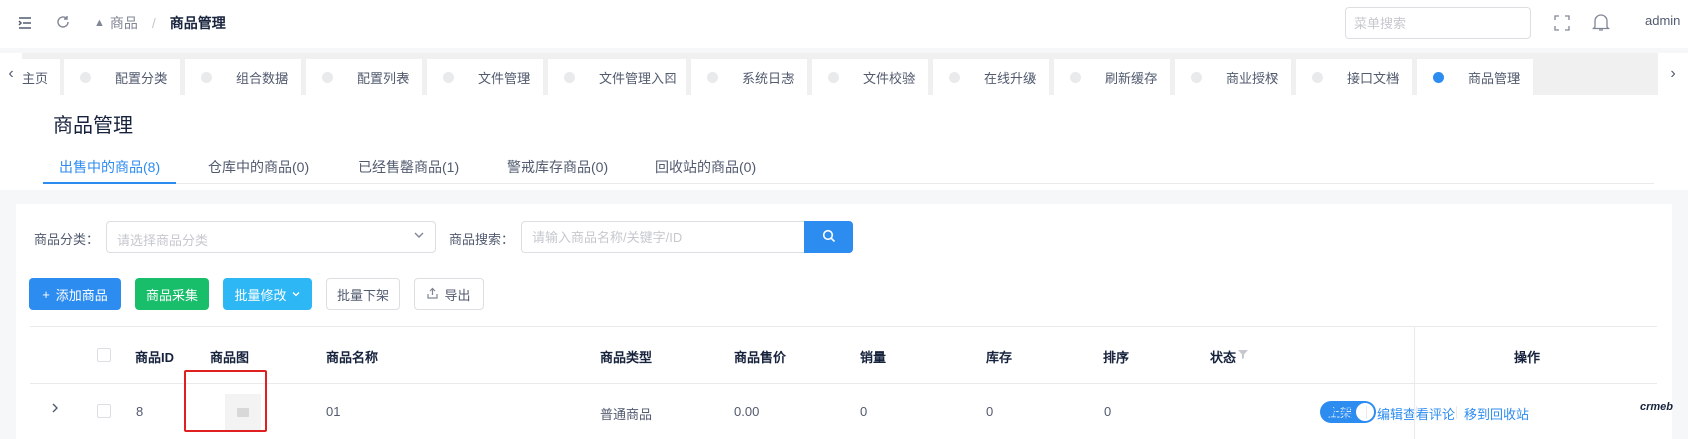 The image size is (1688, 439). I want to click on goods-id: 8, so click(140, 411).